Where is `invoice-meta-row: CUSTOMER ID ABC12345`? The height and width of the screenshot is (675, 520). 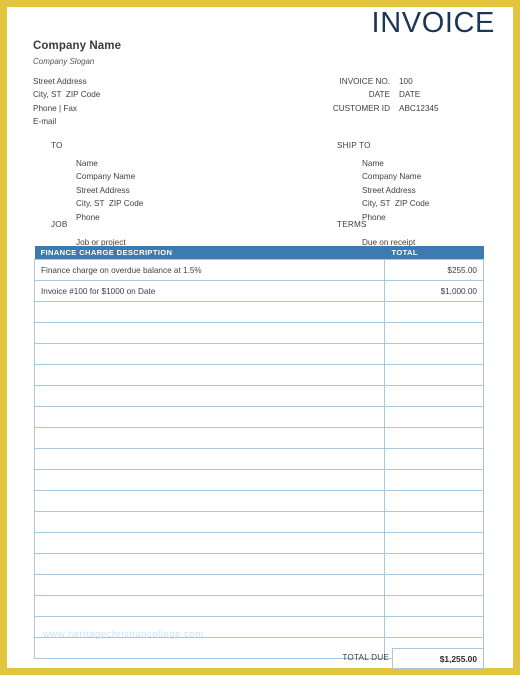
invoice-meta-row: CUSTOMER ID ABC12345 is located at coordinates (402, 108).